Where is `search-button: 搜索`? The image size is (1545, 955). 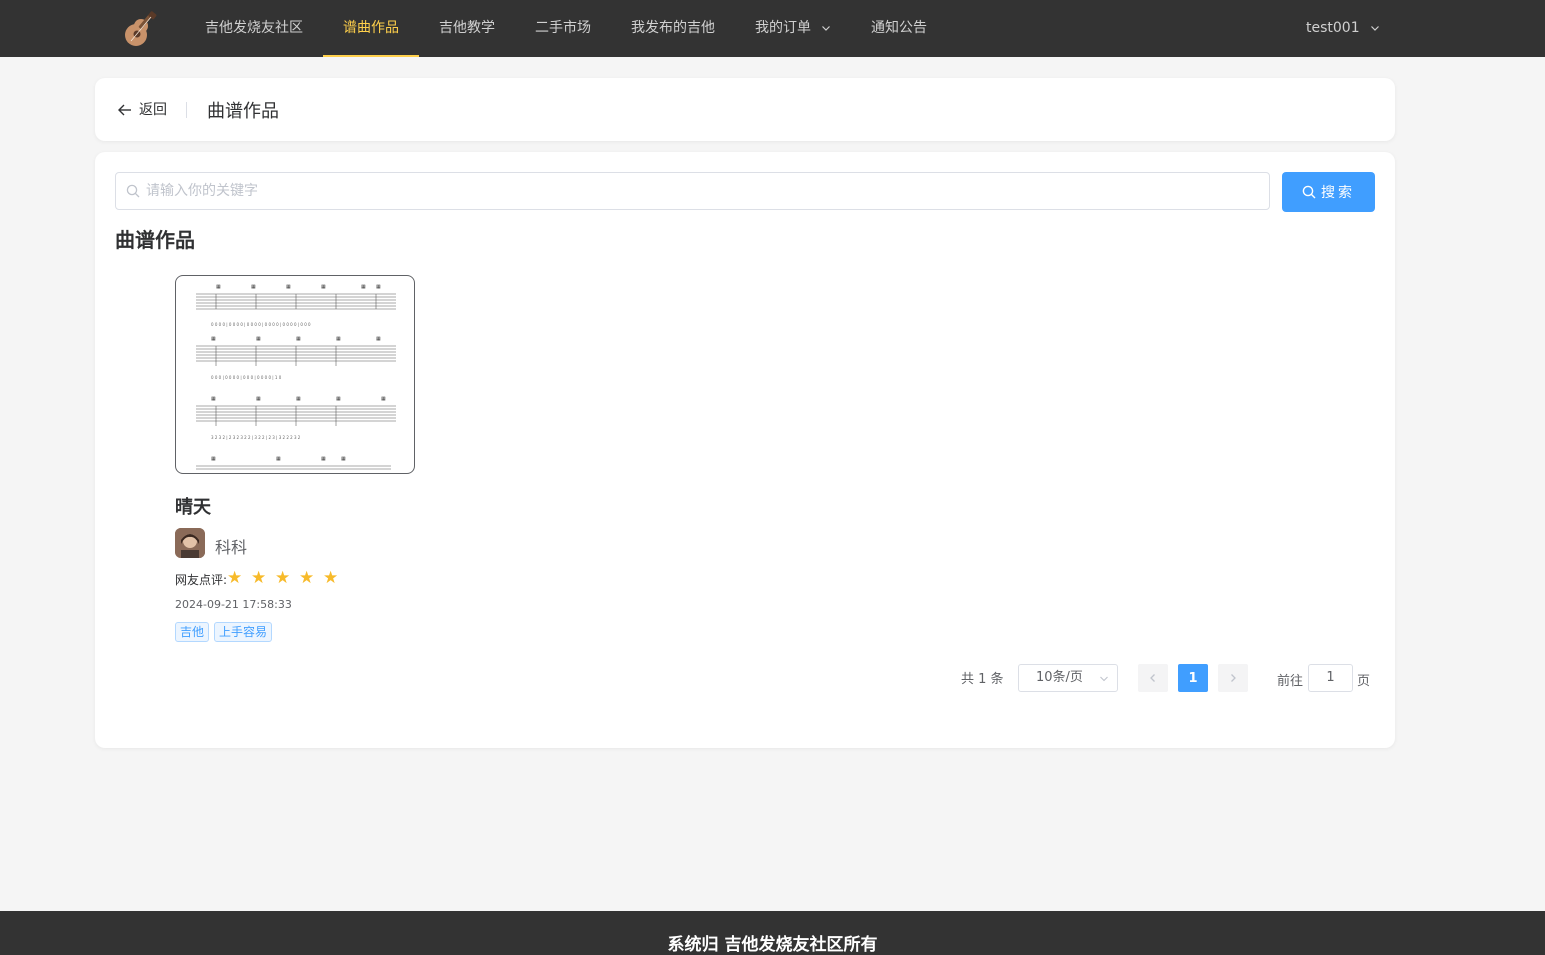
search-button: 搜索 is located at coordinates (1328, 192).